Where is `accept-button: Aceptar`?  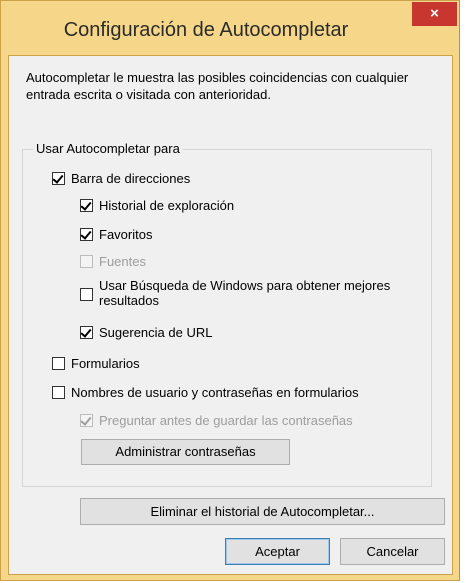
accept-button: Aceptar is located at coordinates (277, 551).